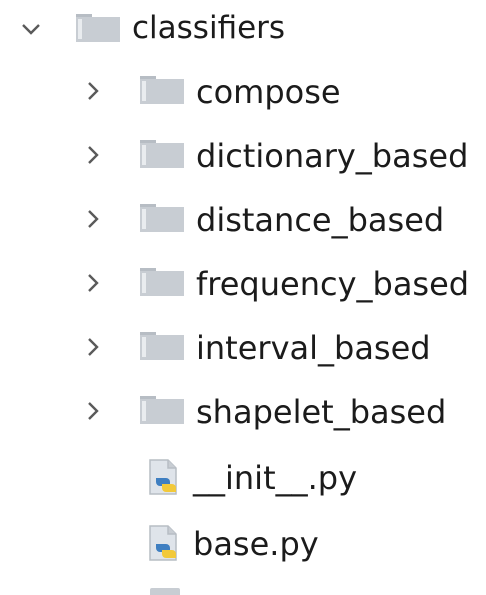 The width and height of the screenshot is (486, 595). I want to click on tree-item-label: shapelet_based, so click(321, 412).